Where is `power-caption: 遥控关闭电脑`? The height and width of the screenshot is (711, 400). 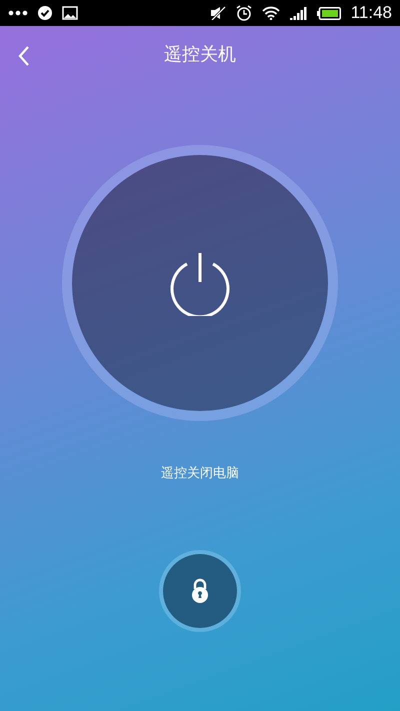 power-caption: 遥控关闭电脑 is located at coordinates (200, 473).